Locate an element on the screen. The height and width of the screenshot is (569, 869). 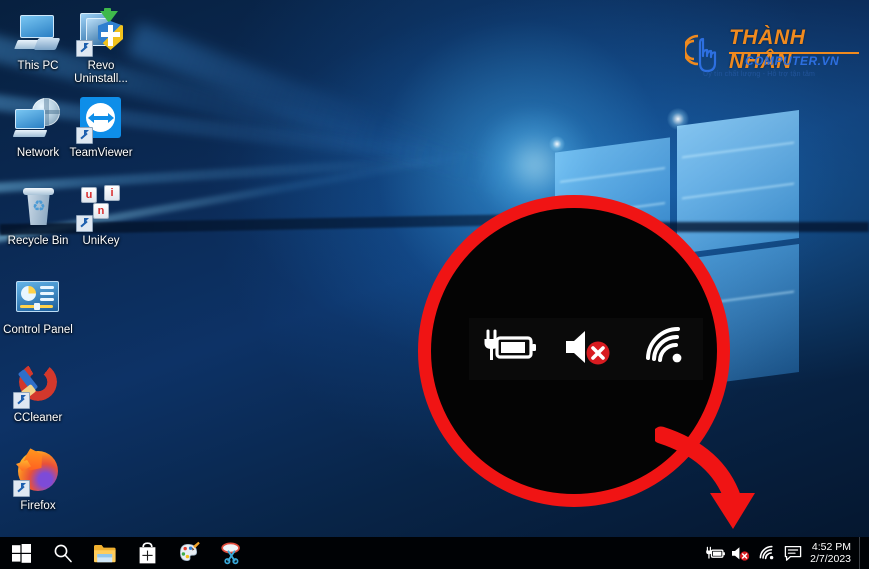
network-icon is located at coordinates (37, 119).